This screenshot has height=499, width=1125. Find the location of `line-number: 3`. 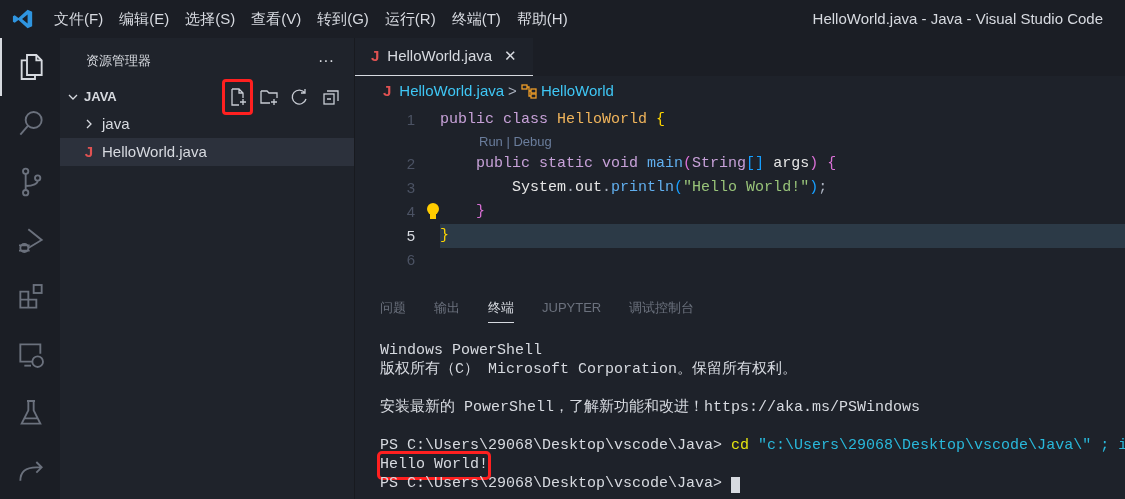

line-number: 3 is located at coordinates (410, 187).